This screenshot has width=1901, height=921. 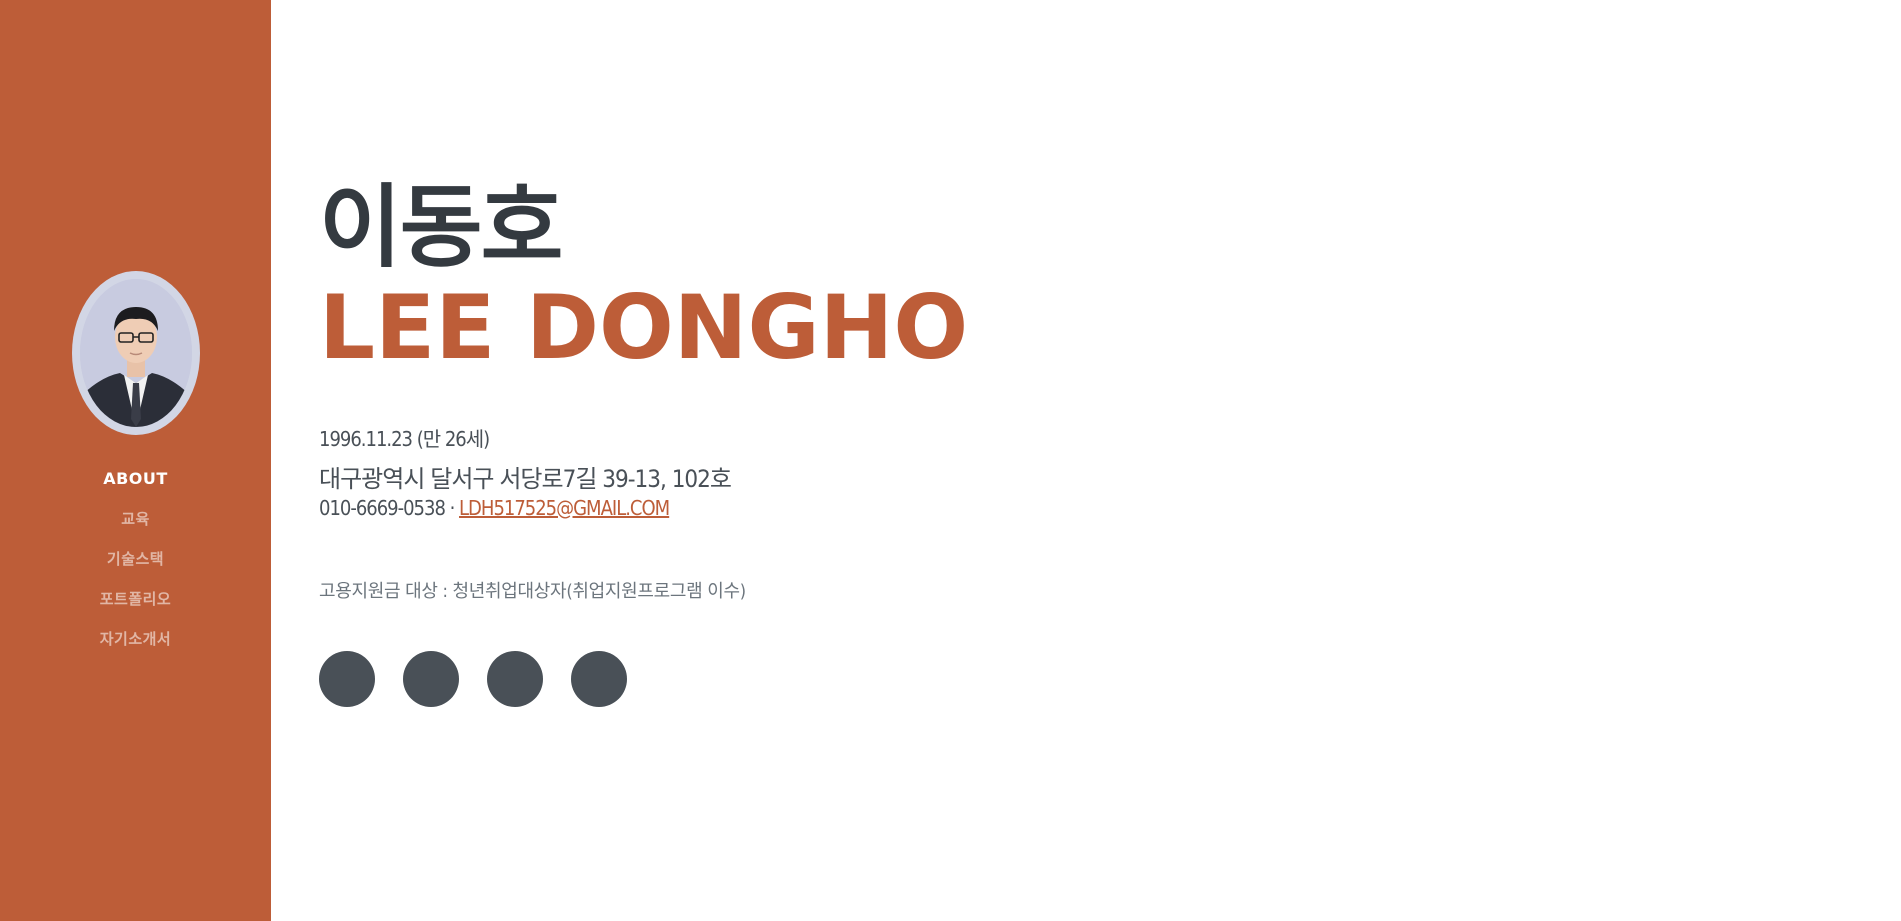 I want to click on blog-icon, so click(x=431, y=679).